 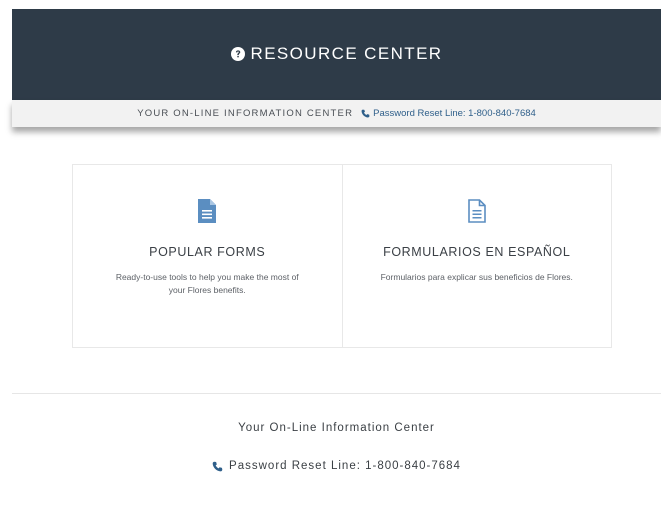 What do you see at coordinates (336, 428) in the screenshot?
I see `footer-title: Your On-Line Information Center` at bounding box center [336, 428].